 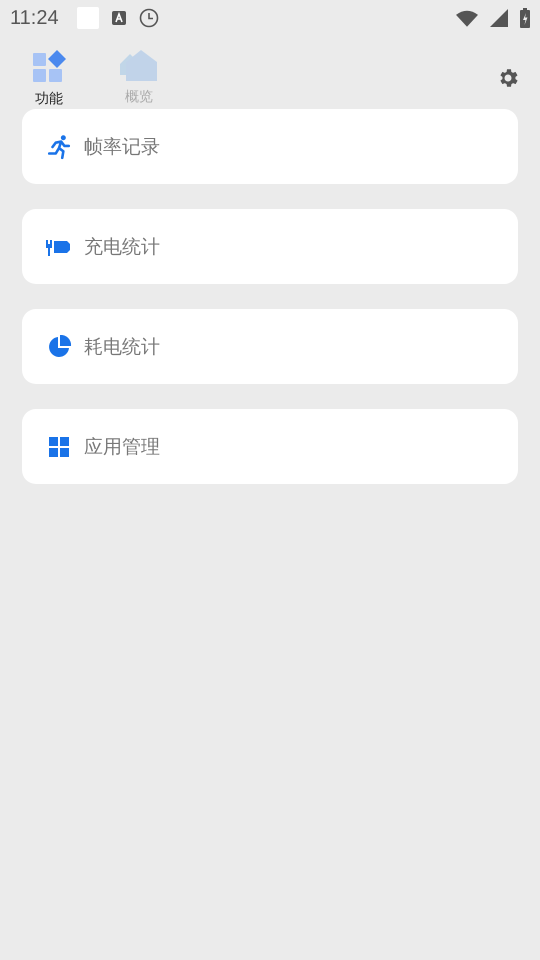 What do you see at coordinates (49, 67) in the screenshot?
I see `blocks-icon` at bounding box center [49, 67].